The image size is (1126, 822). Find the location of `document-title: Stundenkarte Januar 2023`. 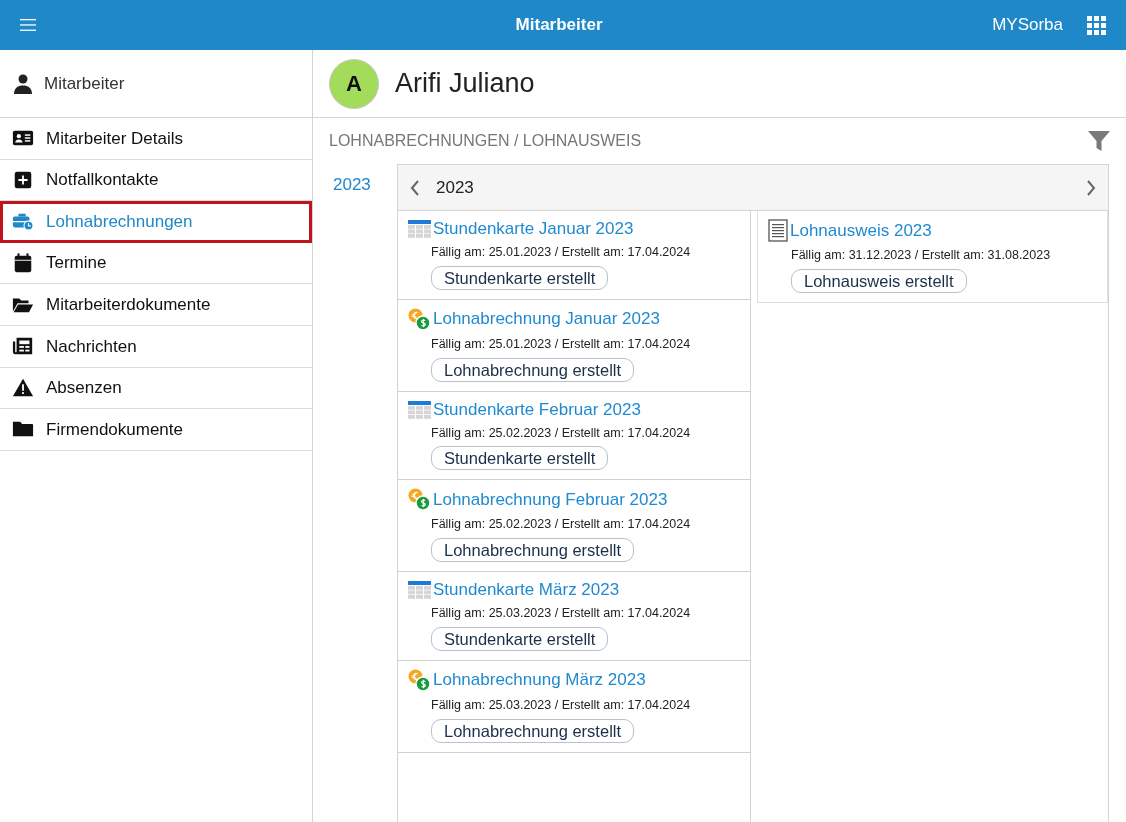

document-title: Stundenkarte Januar 2023 is located at coordinates (533, 229).